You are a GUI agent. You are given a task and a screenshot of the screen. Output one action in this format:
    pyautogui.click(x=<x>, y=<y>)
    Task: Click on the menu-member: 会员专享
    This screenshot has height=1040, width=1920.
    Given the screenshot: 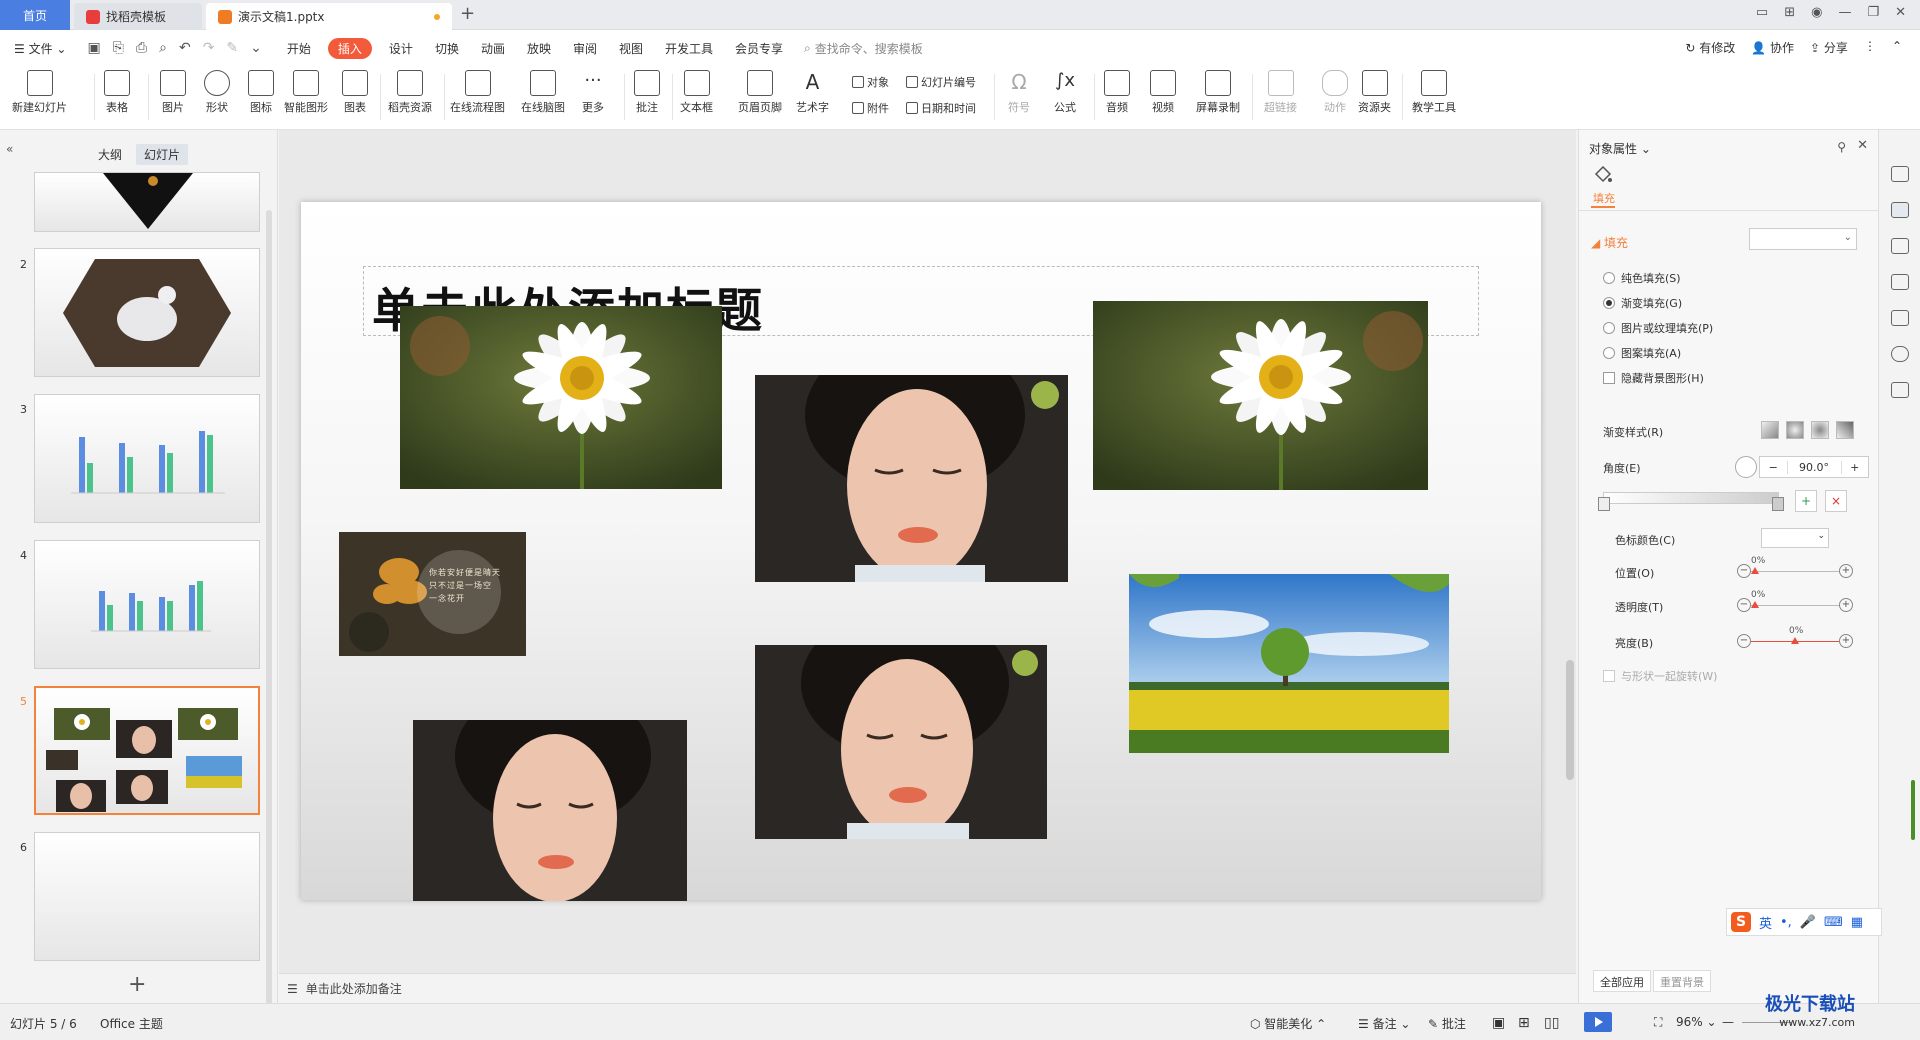 What is the action you would take?
    pyautogui.click(x=759, y=48)
    